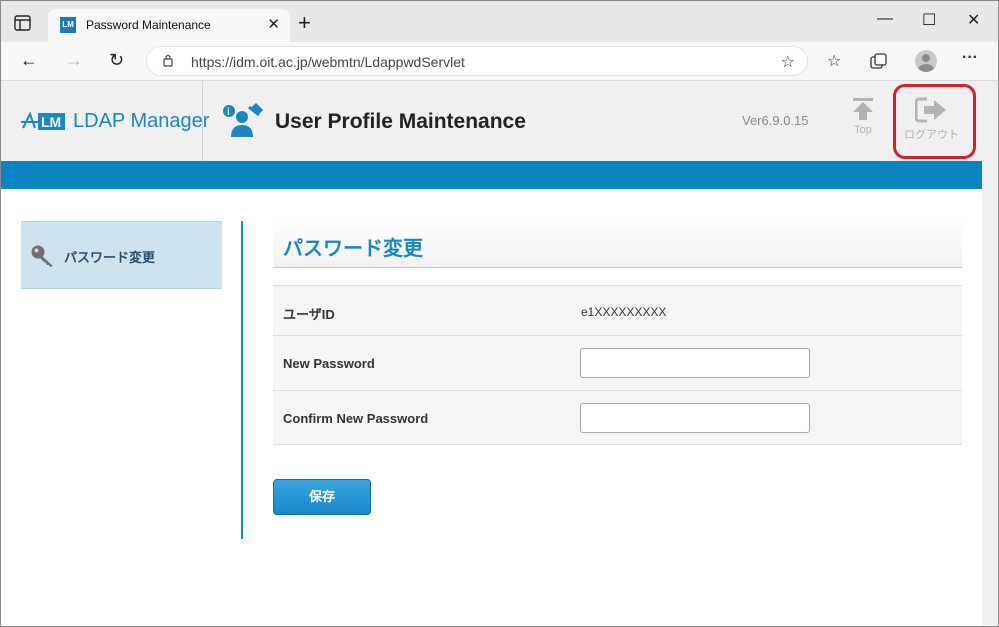 The height and width of the screenshot is (627, 999). Describe the element at coordinates (930, 110) in the screenshot. I see `logout-icon` at that location.